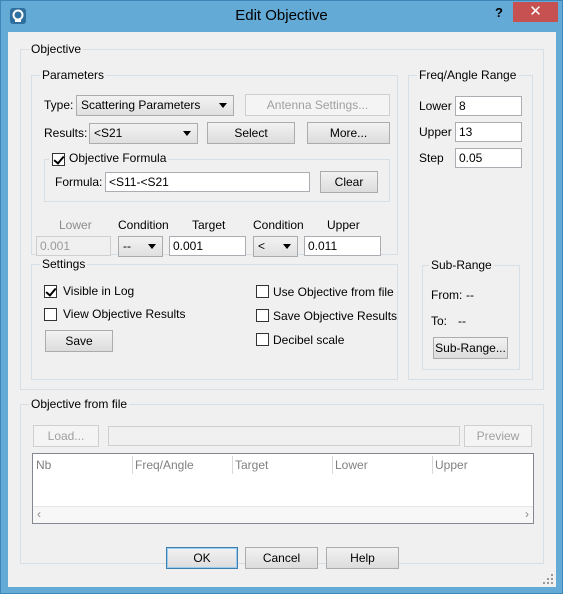 The height and width of the screenshot is (594, 563). I want to click on condition2-value: <, so click(262, 246).